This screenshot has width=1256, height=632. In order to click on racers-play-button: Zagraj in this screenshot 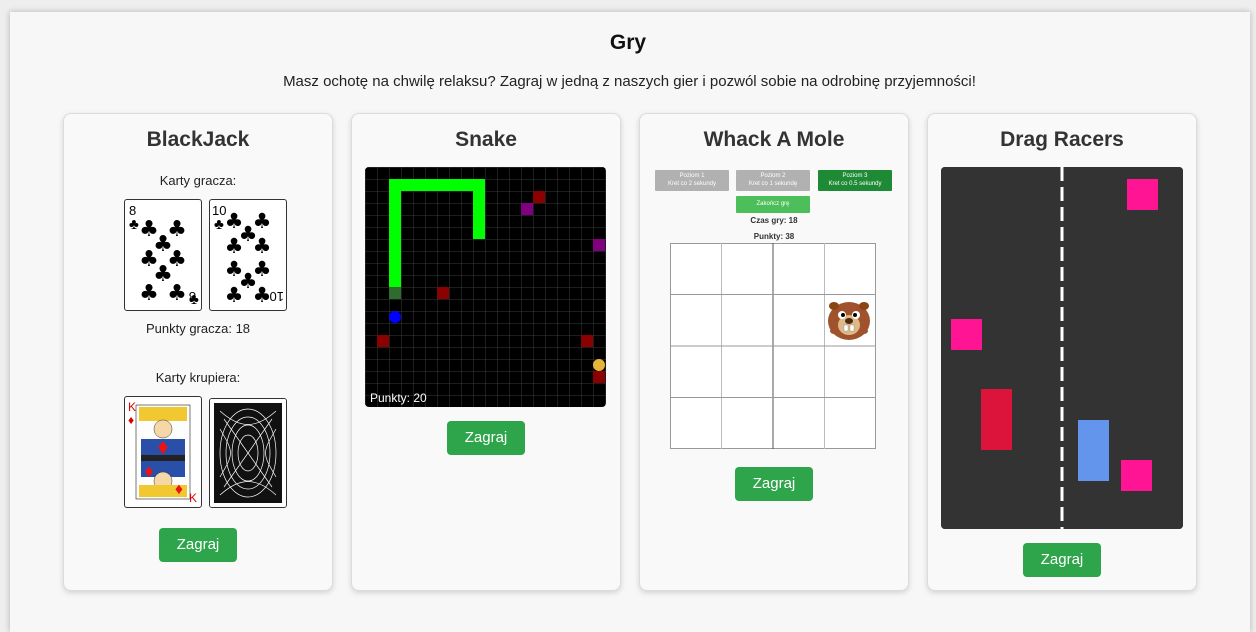, I will do `click(1062, 560)`.